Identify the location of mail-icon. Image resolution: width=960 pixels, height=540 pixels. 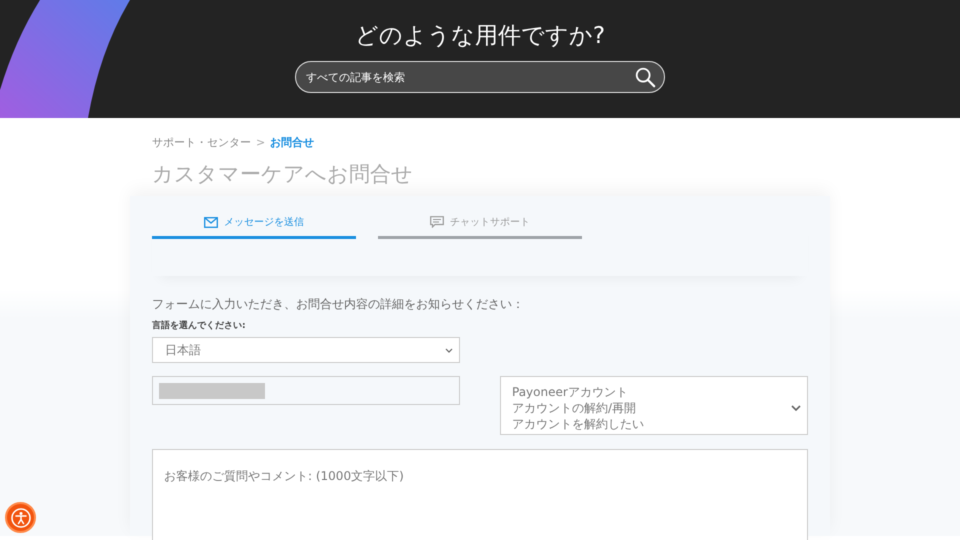
(211, 222).